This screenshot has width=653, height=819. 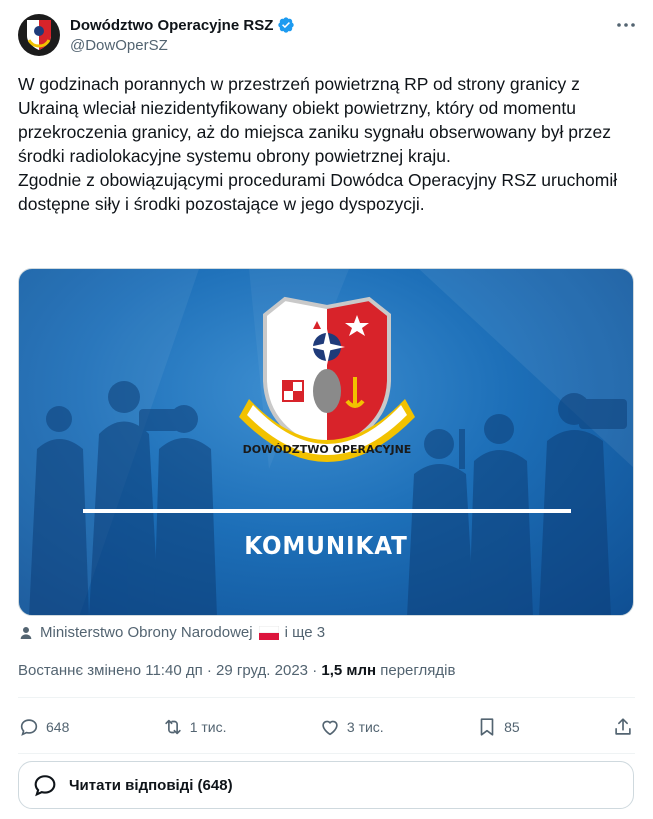 What do you see at coordinates (512, 727) in the screenshot?
I see `bookmark-count: 85` at bounding box center [512, 727].